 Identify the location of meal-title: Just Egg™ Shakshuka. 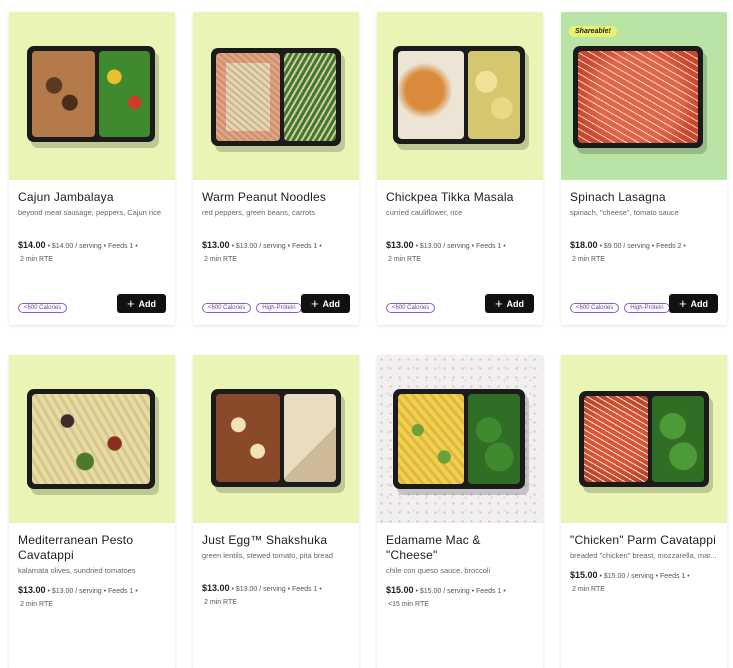
(276, 540).